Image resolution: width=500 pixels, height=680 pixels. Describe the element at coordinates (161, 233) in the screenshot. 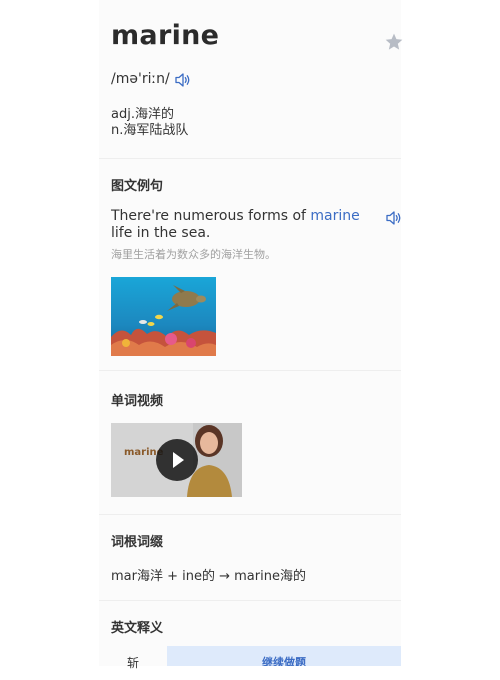

I see `example-text-after: life in the sea.` at that location.